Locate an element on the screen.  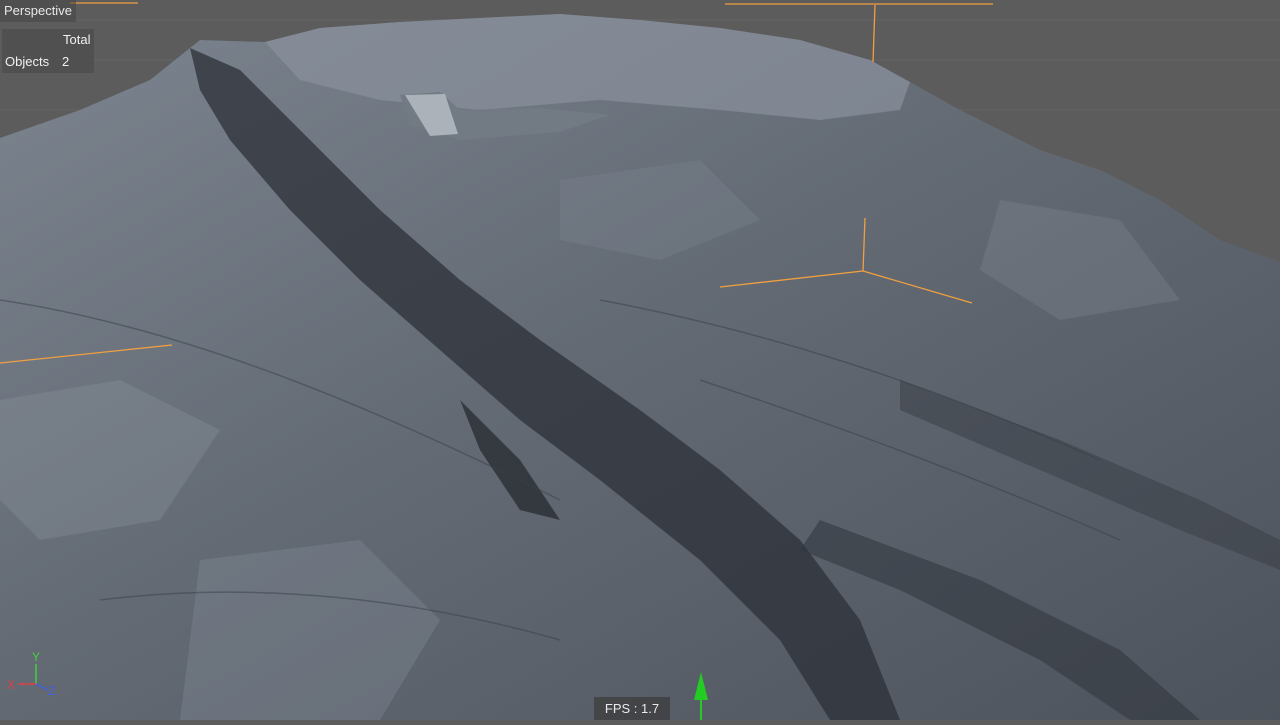
axis-z-label: Z is located at coordinates (51, 691).